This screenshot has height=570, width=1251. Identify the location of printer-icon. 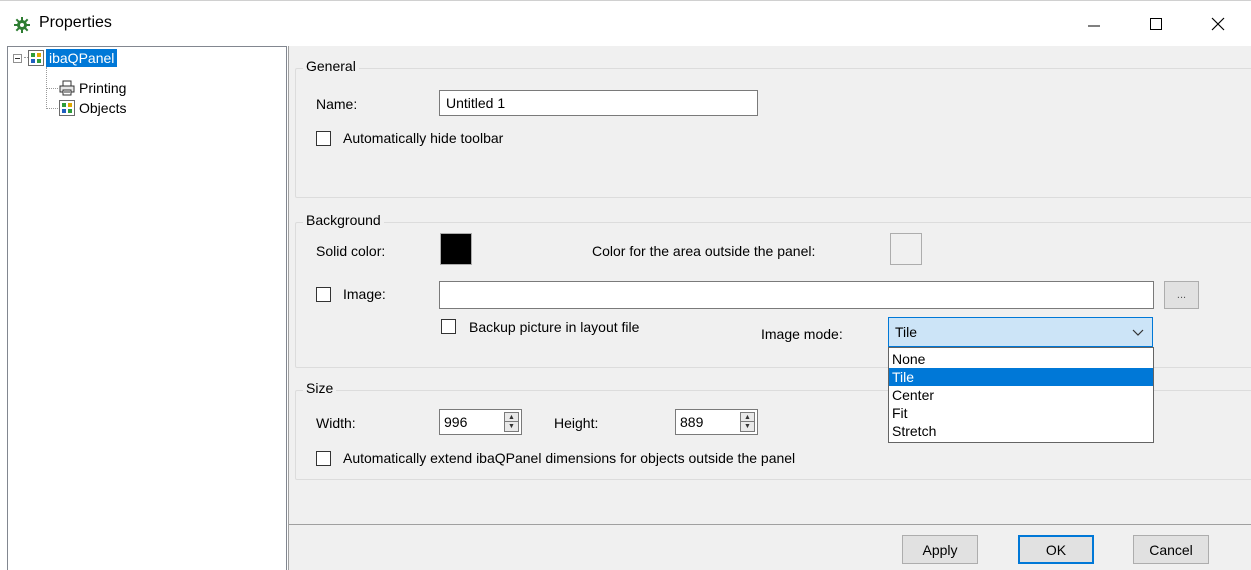
(67, 88).